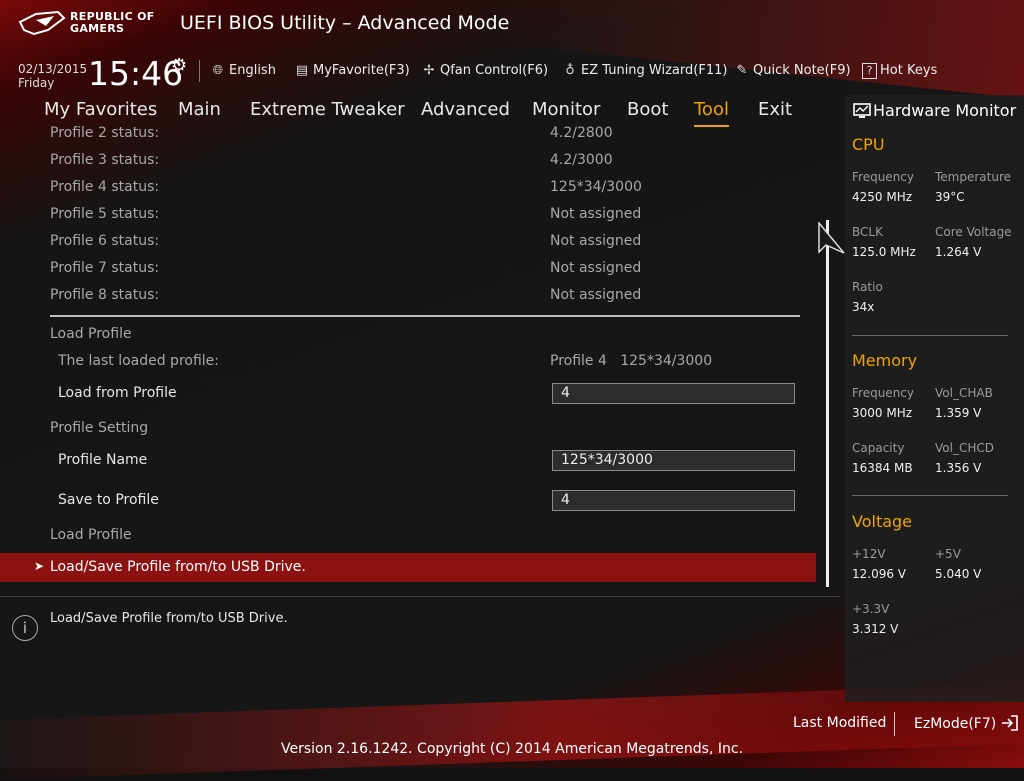  What do you see at coordinates (100, 112) in the screenshot?
I see `tab-my-favorites: My Favorites` at bounding box center [100, 112].